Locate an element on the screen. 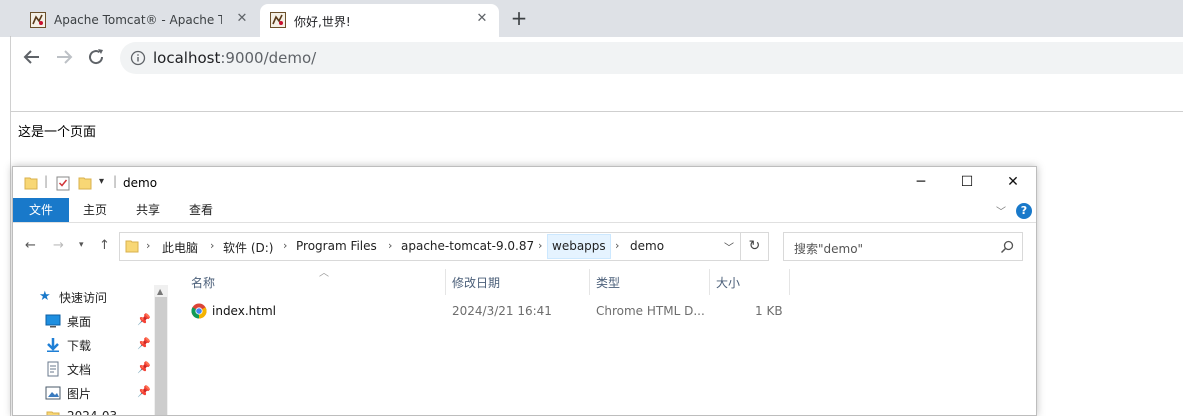  address-bar: localhost:9000/demo/ is located at coordinates (651, 58).